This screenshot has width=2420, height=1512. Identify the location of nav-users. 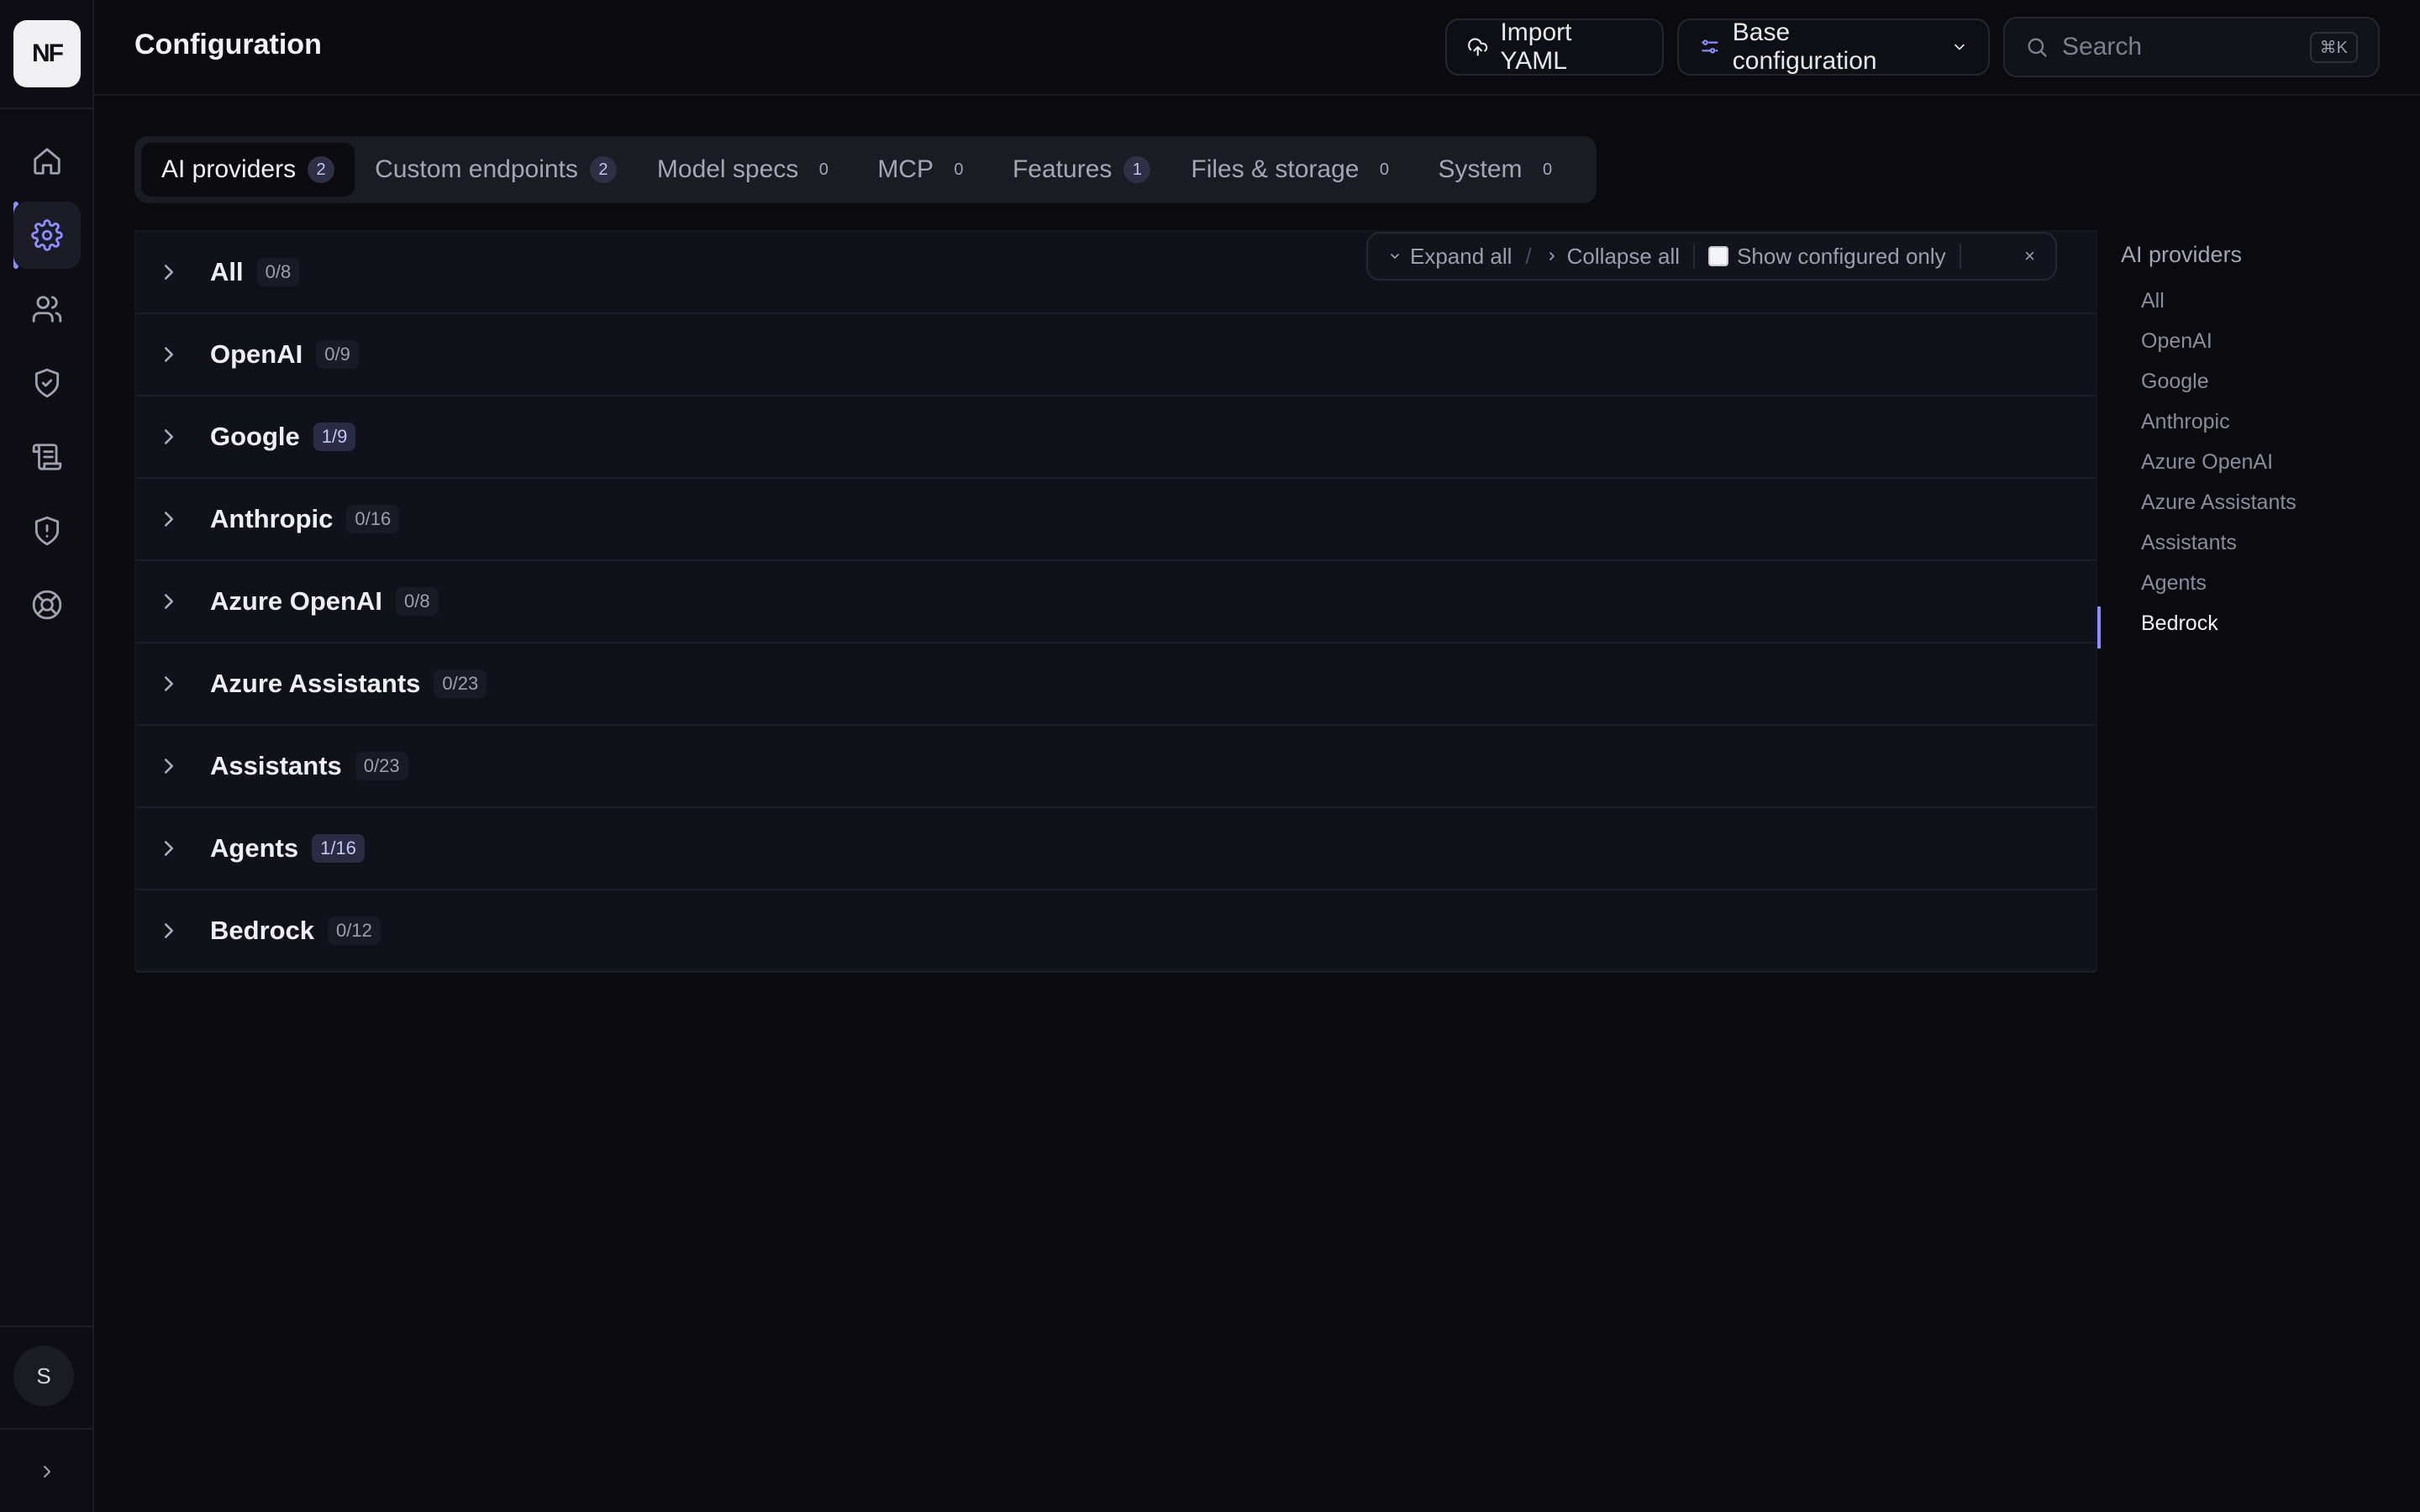
(47, 309).